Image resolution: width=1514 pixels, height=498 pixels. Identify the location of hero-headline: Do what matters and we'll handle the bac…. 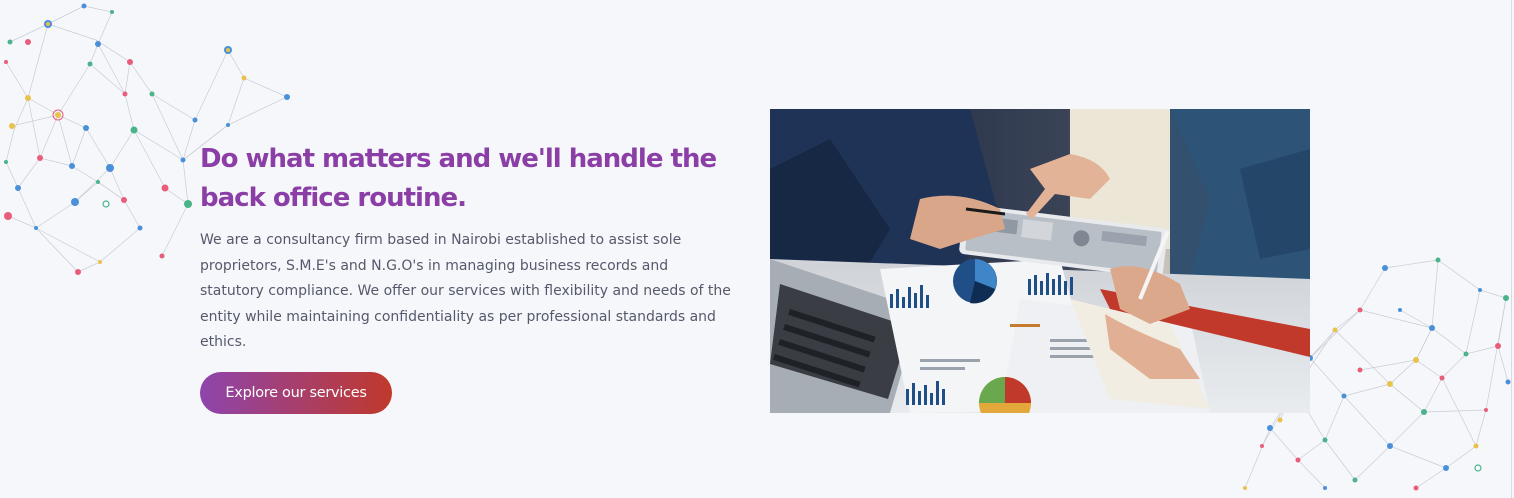
(458, 178).